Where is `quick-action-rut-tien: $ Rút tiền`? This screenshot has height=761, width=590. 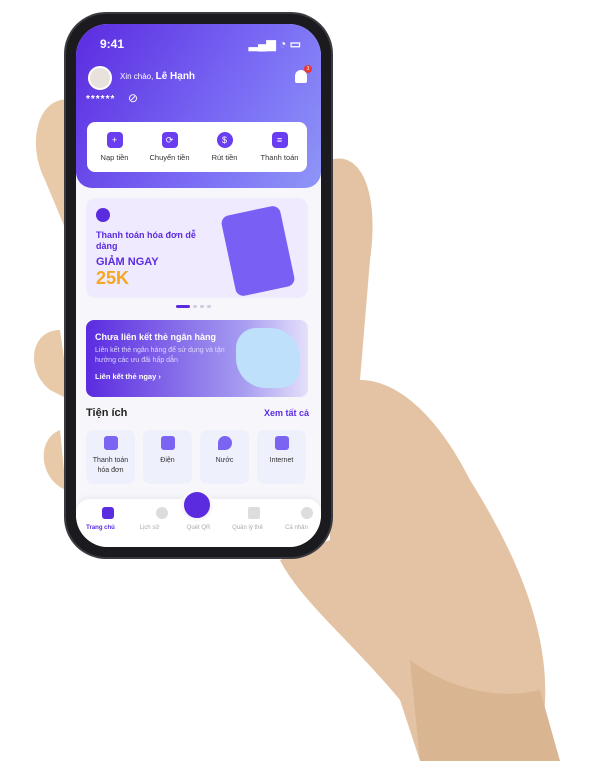 quick-action-rut-tien: $ Rút tiền is located at coordinates (224, 147).